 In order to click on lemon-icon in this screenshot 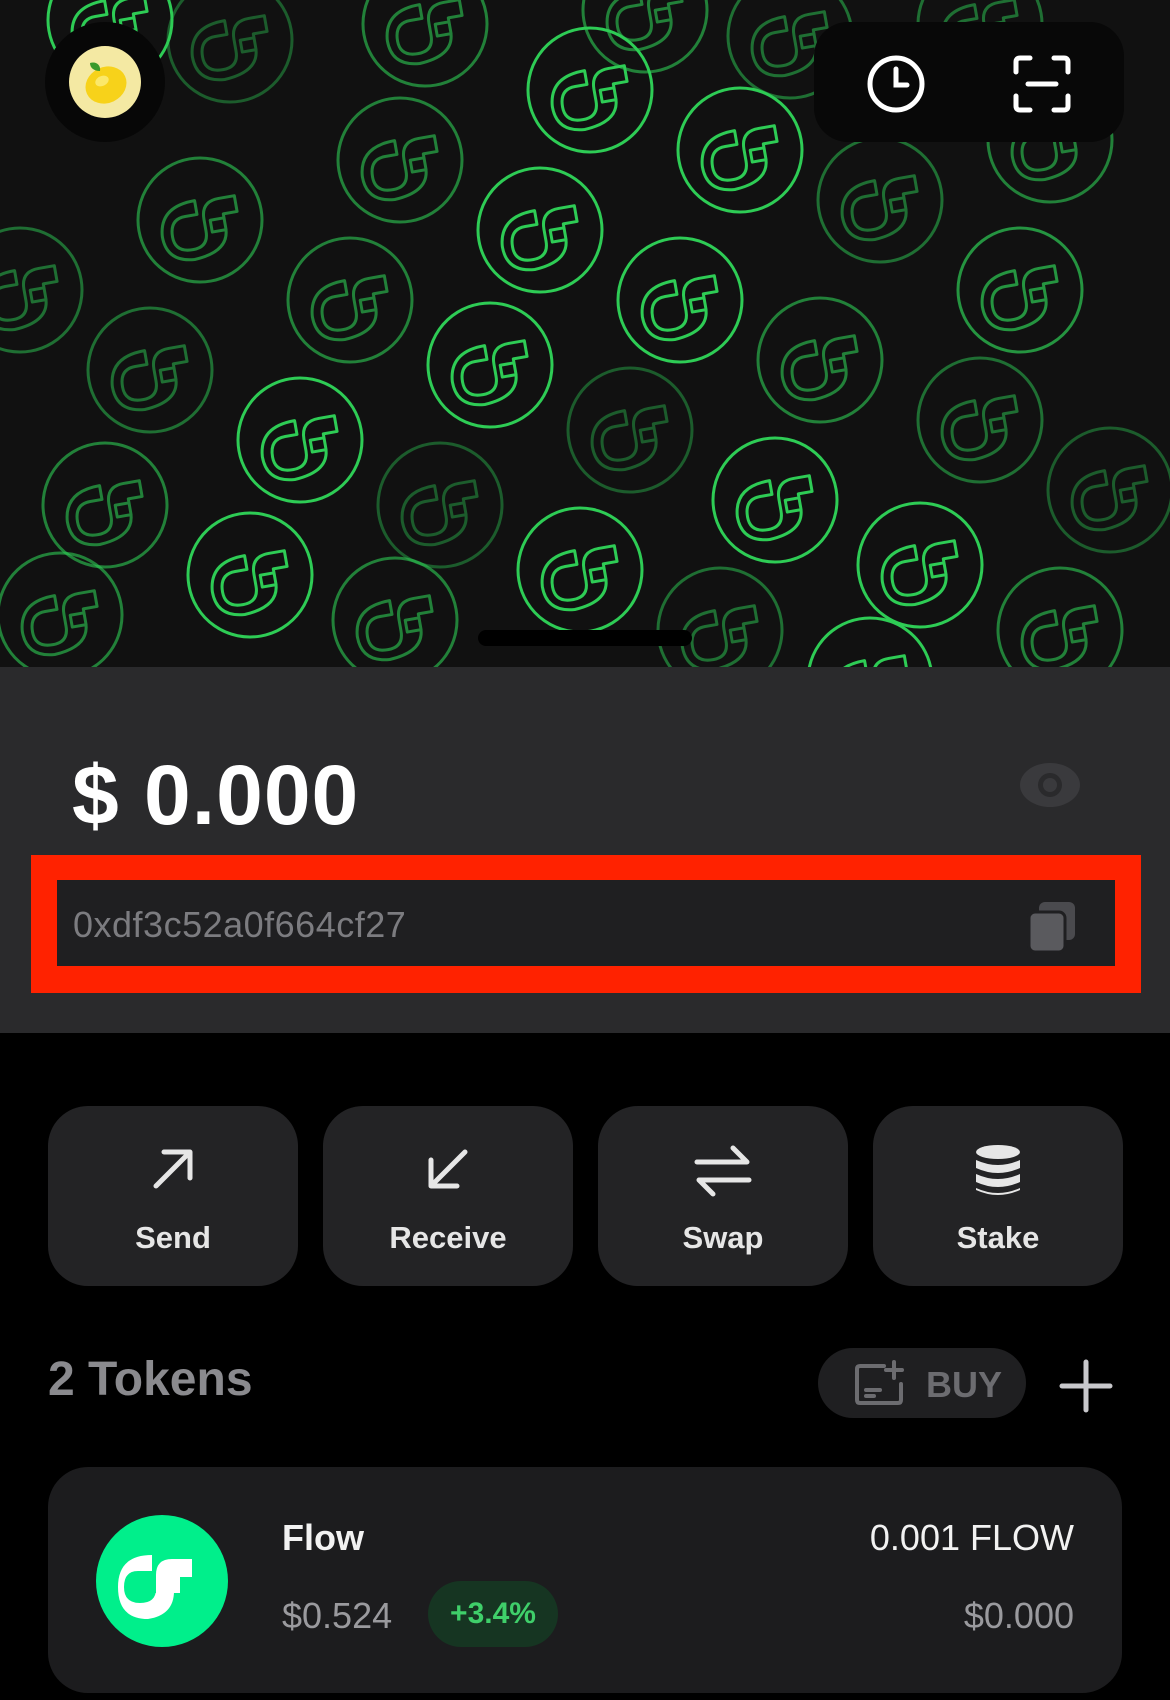, I will do `click(105, 82)`.